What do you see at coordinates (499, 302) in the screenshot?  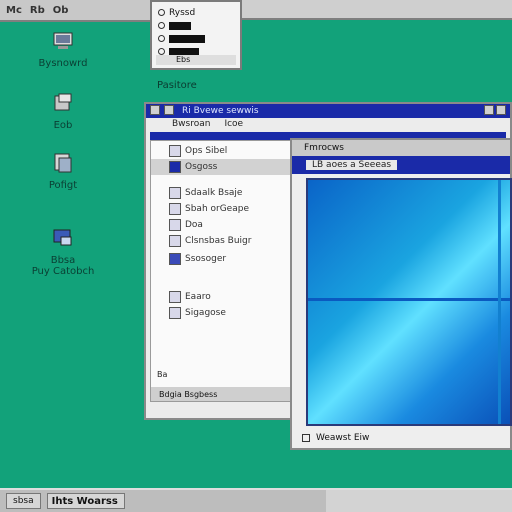 I see `preview-divider-v` at bounding box center [499, 302].